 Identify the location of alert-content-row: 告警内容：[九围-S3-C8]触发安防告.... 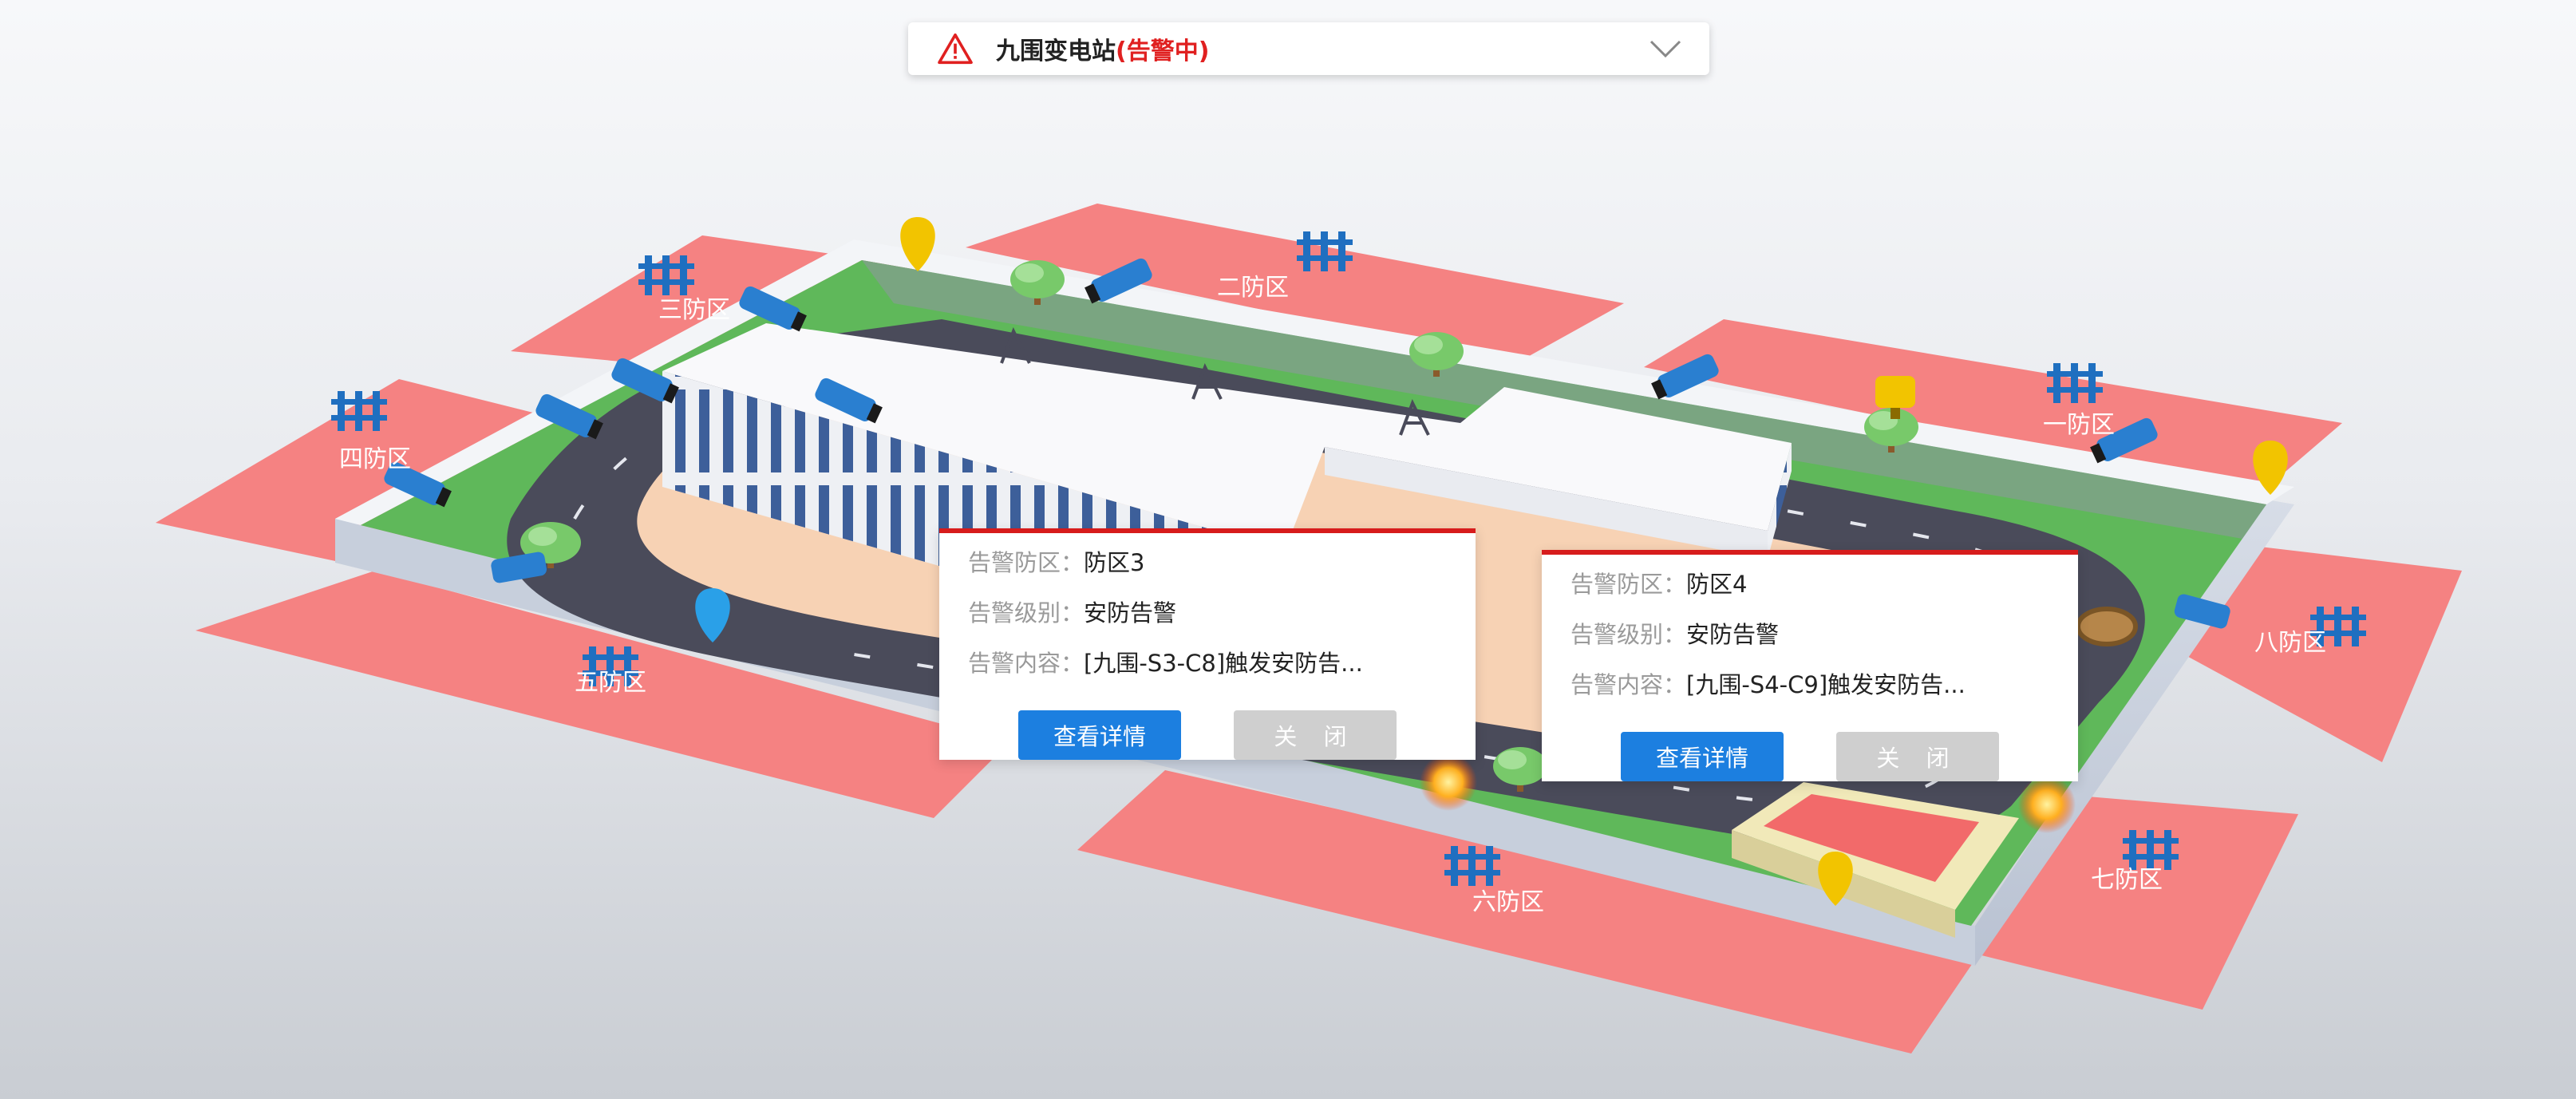
(1207, 663).